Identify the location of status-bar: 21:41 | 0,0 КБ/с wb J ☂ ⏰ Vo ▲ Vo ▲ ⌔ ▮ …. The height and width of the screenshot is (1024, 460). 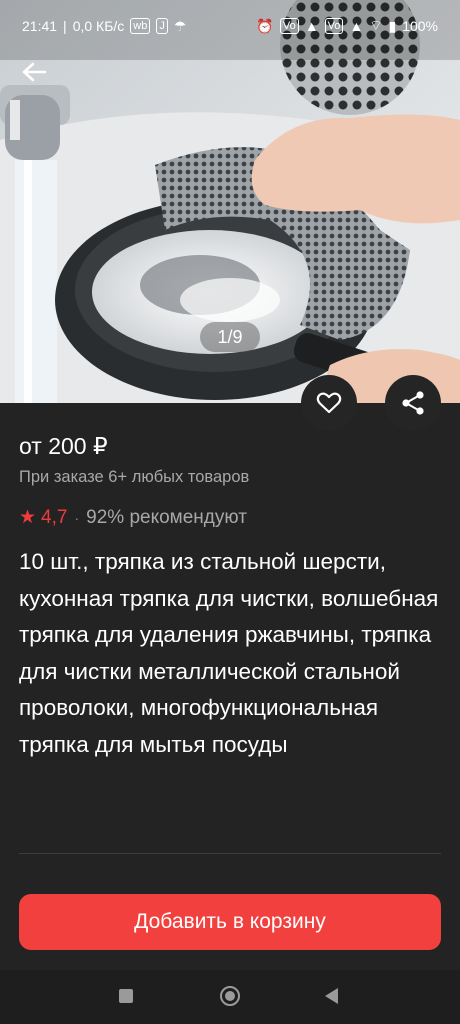
(230, 26).